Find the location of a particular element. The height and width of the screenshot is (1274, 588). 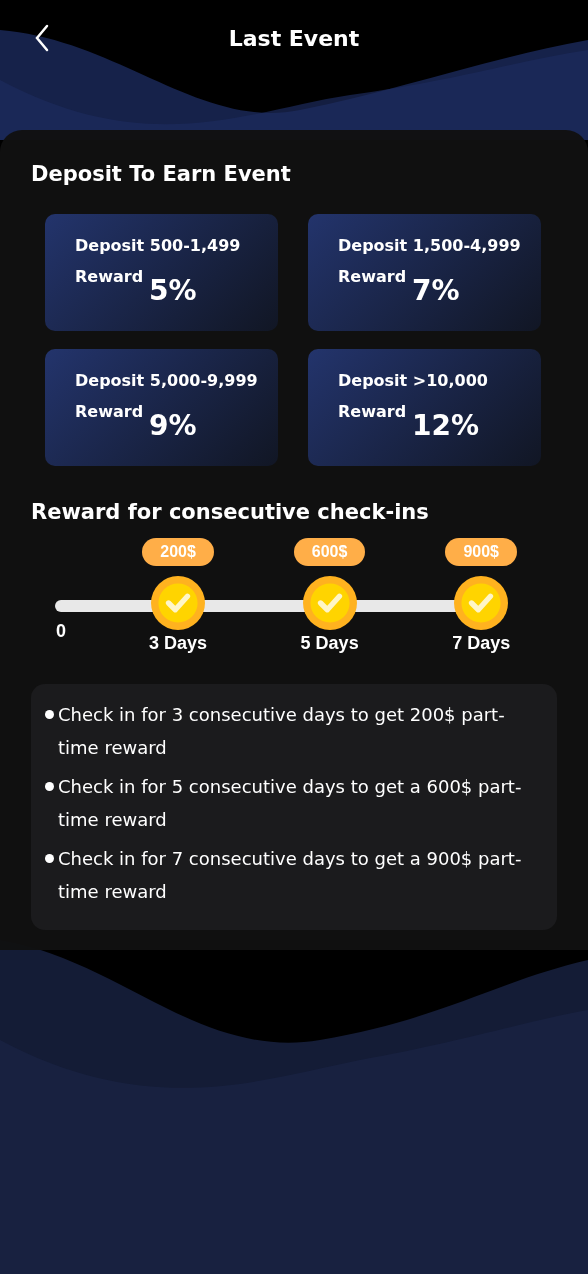

back-icon is located at coordinates (42, 38).